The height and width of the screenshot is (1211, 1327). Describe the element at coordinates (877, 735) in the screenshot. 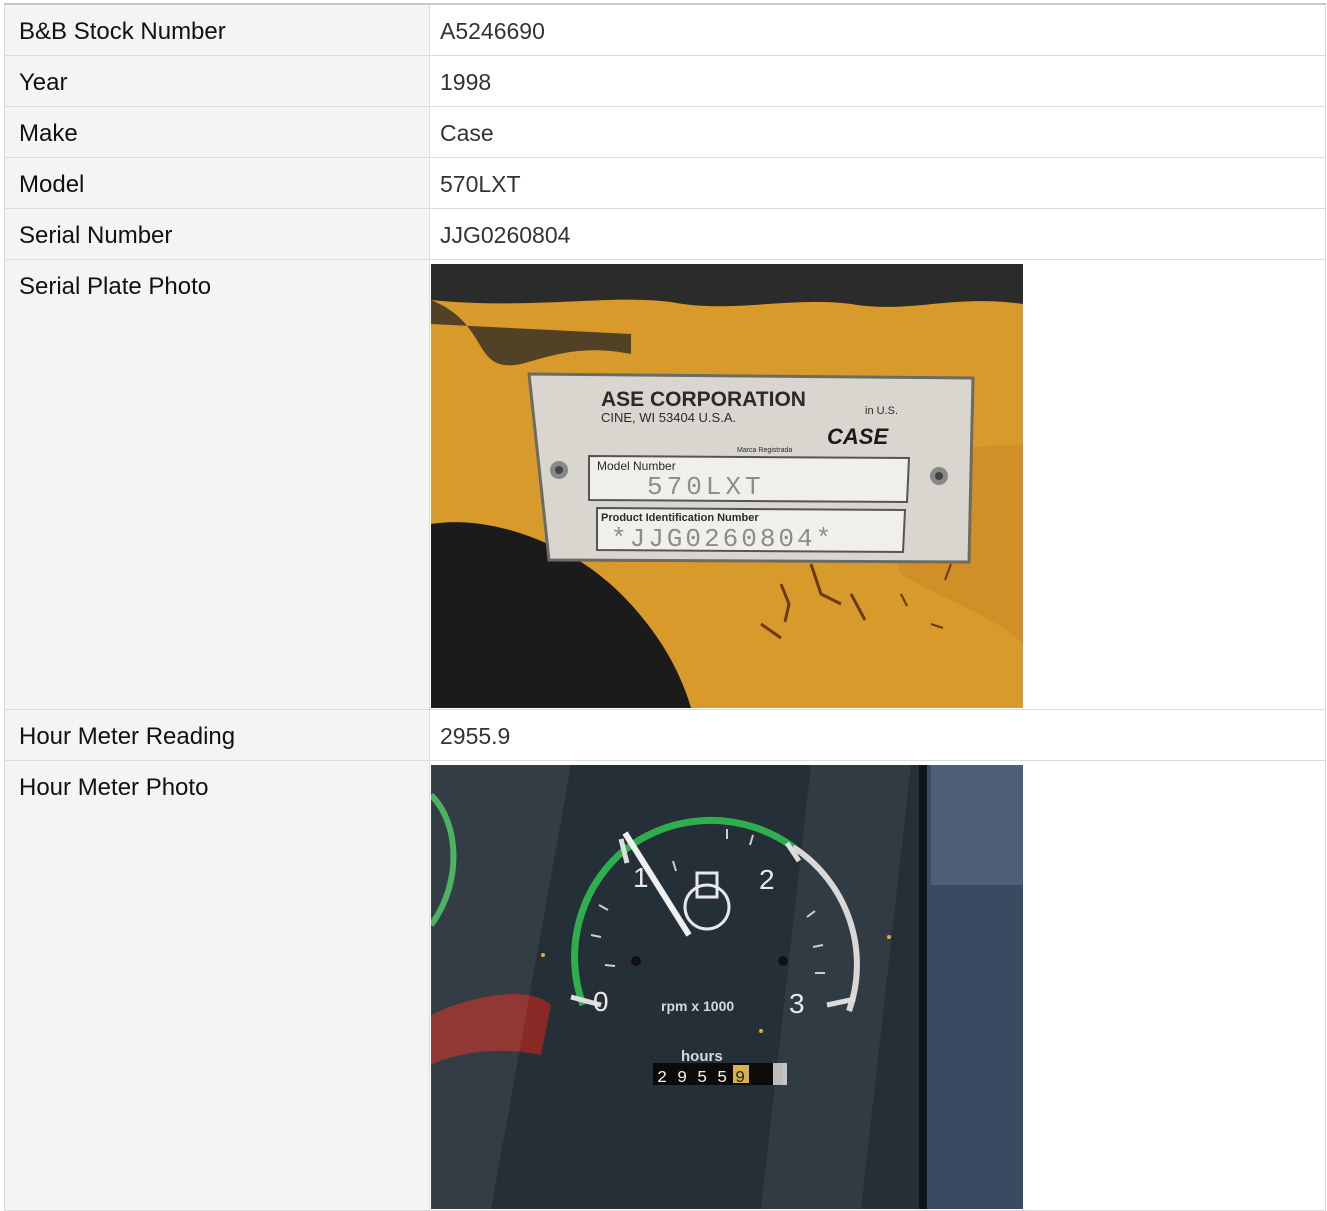

I see `row-value: 2955.9` at that location.